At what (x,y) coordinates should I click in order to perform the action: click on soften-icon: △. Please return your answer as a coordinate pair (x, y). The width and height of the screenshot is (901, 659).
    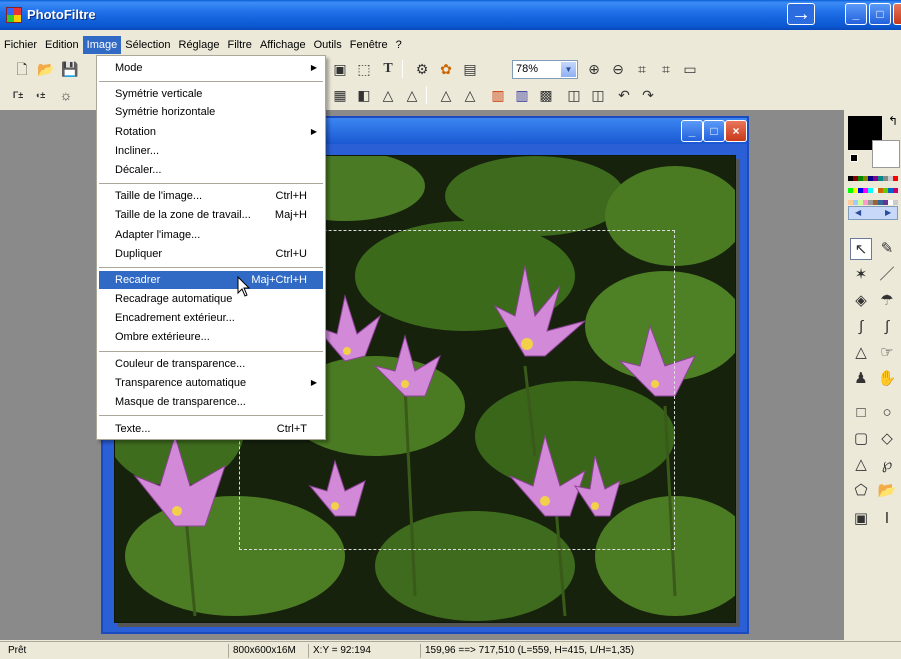
    Looking at the image, I should click on (388, 95).